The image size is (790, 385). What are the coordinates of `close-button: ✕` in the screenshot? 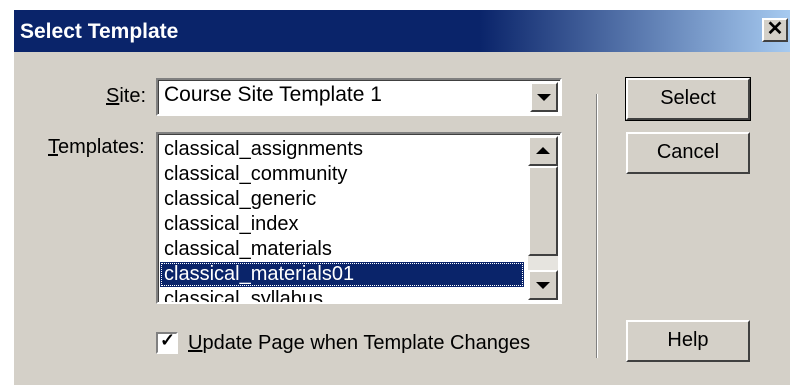 It's located at (775, 30).